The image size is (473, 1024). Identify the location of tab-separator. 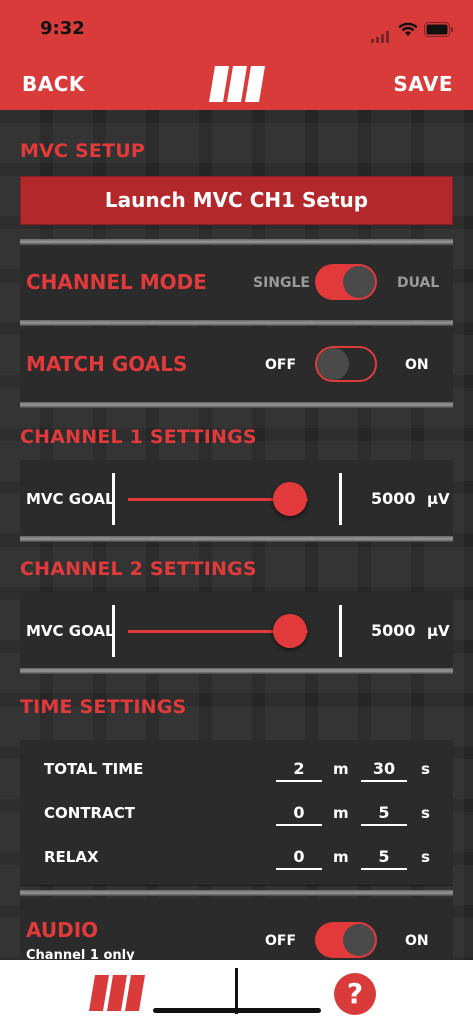
(236, 991).